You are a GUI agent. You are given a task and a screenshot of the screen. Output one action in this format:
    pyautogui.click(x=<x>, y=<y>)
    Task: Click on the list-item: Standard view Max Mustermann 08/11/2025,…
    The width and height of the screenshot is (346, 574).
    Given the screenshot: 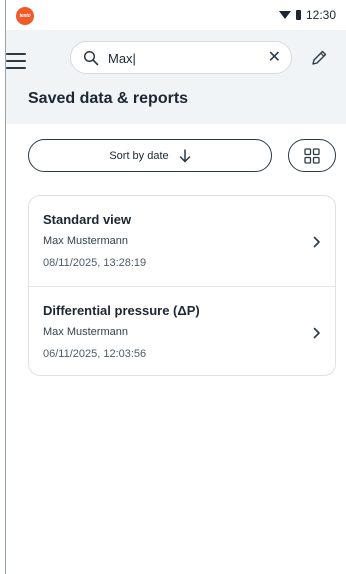 What is the action you would take?
    pyautogui.click(x=182, y=241)
    